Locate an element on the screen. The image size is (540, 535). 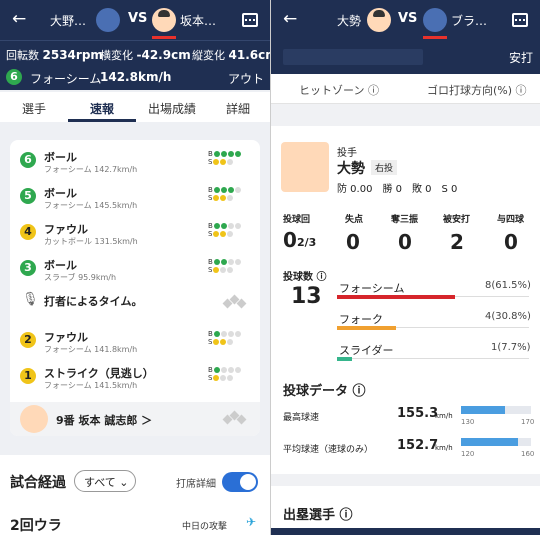
pitch-data-title: 投球データ ⓘ is located at coordinates (324, 391).